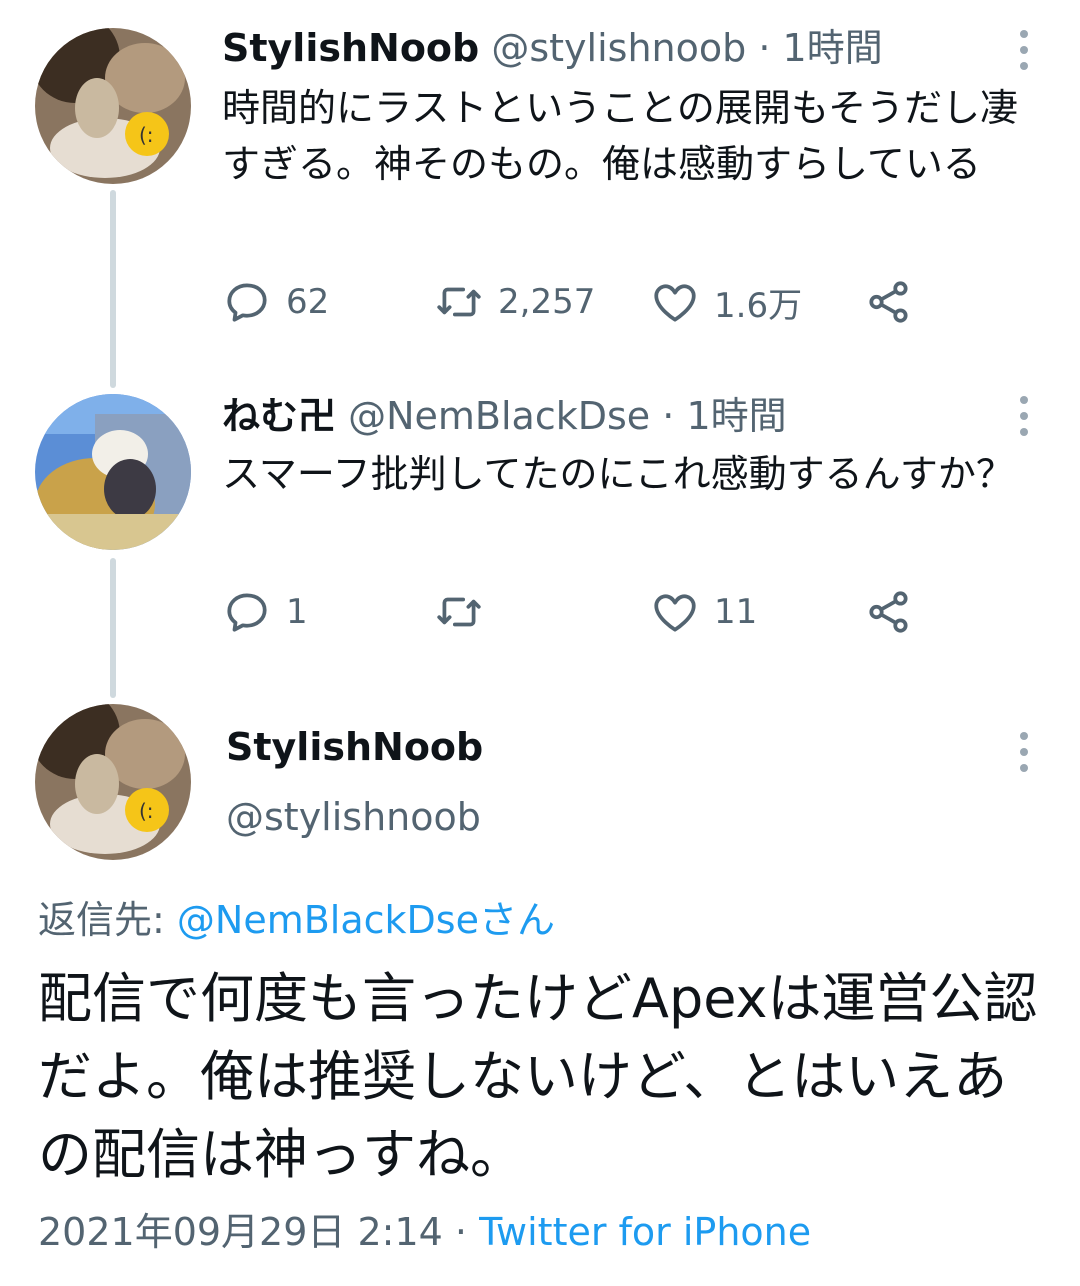 This screenshot has width=1080, height=1286. What do you see at coordinates (833, 48) in the screenshot?
I see `tweet1-time: 1時間` at bounding box center [833, 48].